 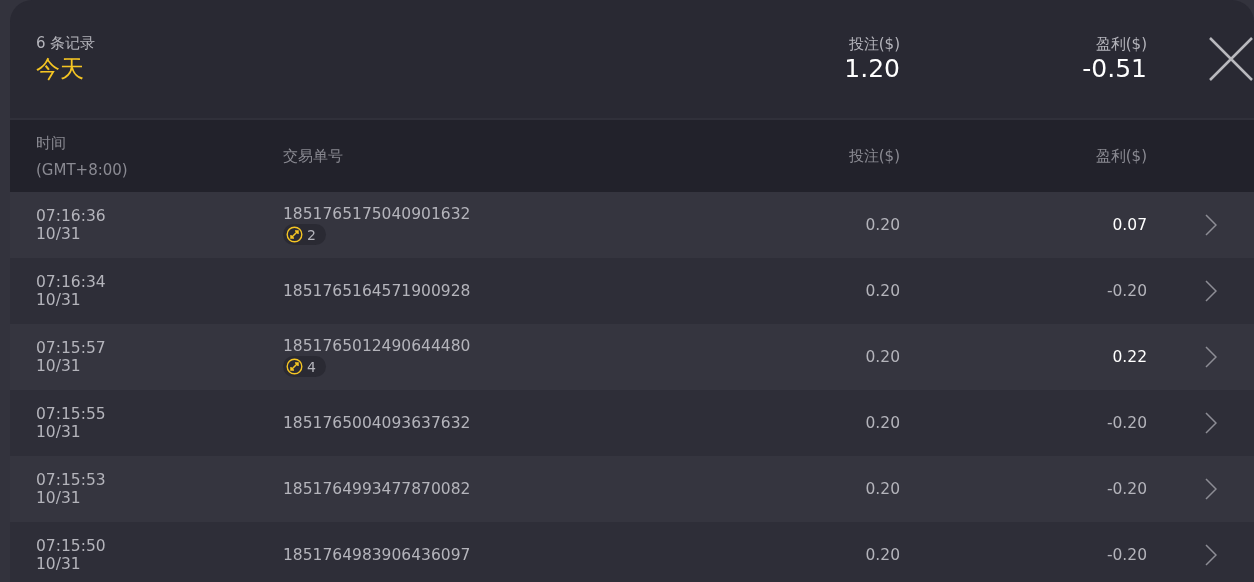 I want to click on column-header: 盈利($), so click(x=1121, y=155).